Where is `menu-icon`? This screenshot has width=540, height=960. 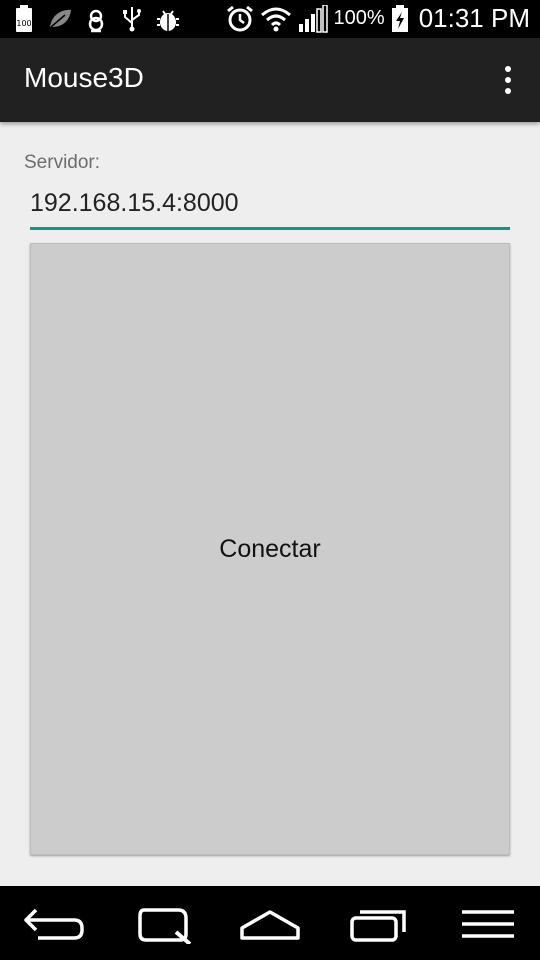
menu-icon is located at coordinates (488, 924).